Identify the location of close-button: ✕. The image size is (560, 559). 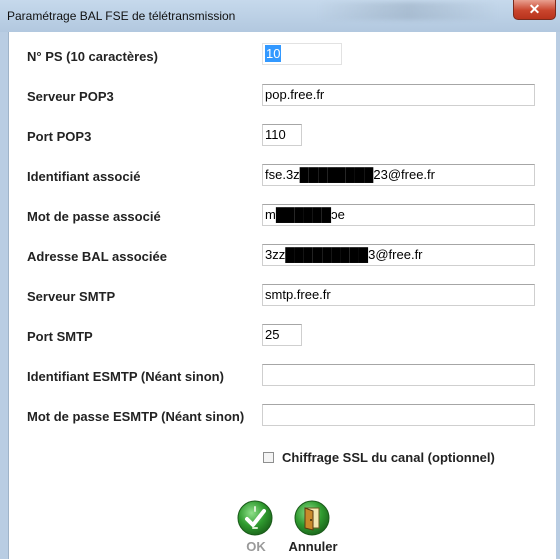
(534, 10).